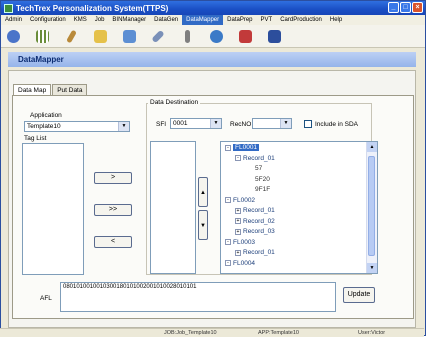 The height and width of the screenshot is (338, 430). Describe the element at coordinates (263, 189) in the screenshot. I see `tree-node-label: 9F1F` at that location.